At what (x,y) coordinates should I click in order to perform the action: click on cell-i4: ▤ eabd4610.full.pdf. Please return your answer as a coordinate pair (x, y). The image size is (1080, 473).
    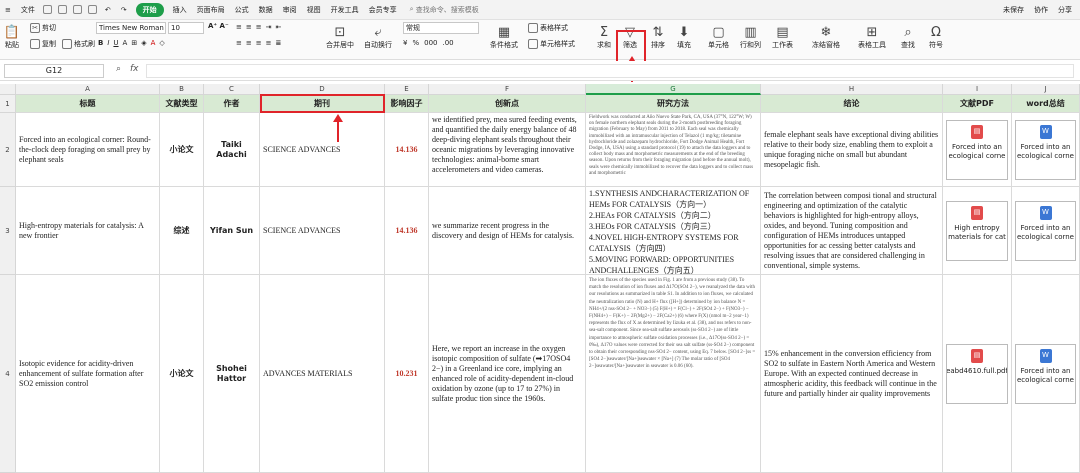
    Looking at the image, I should click on (977, 374).